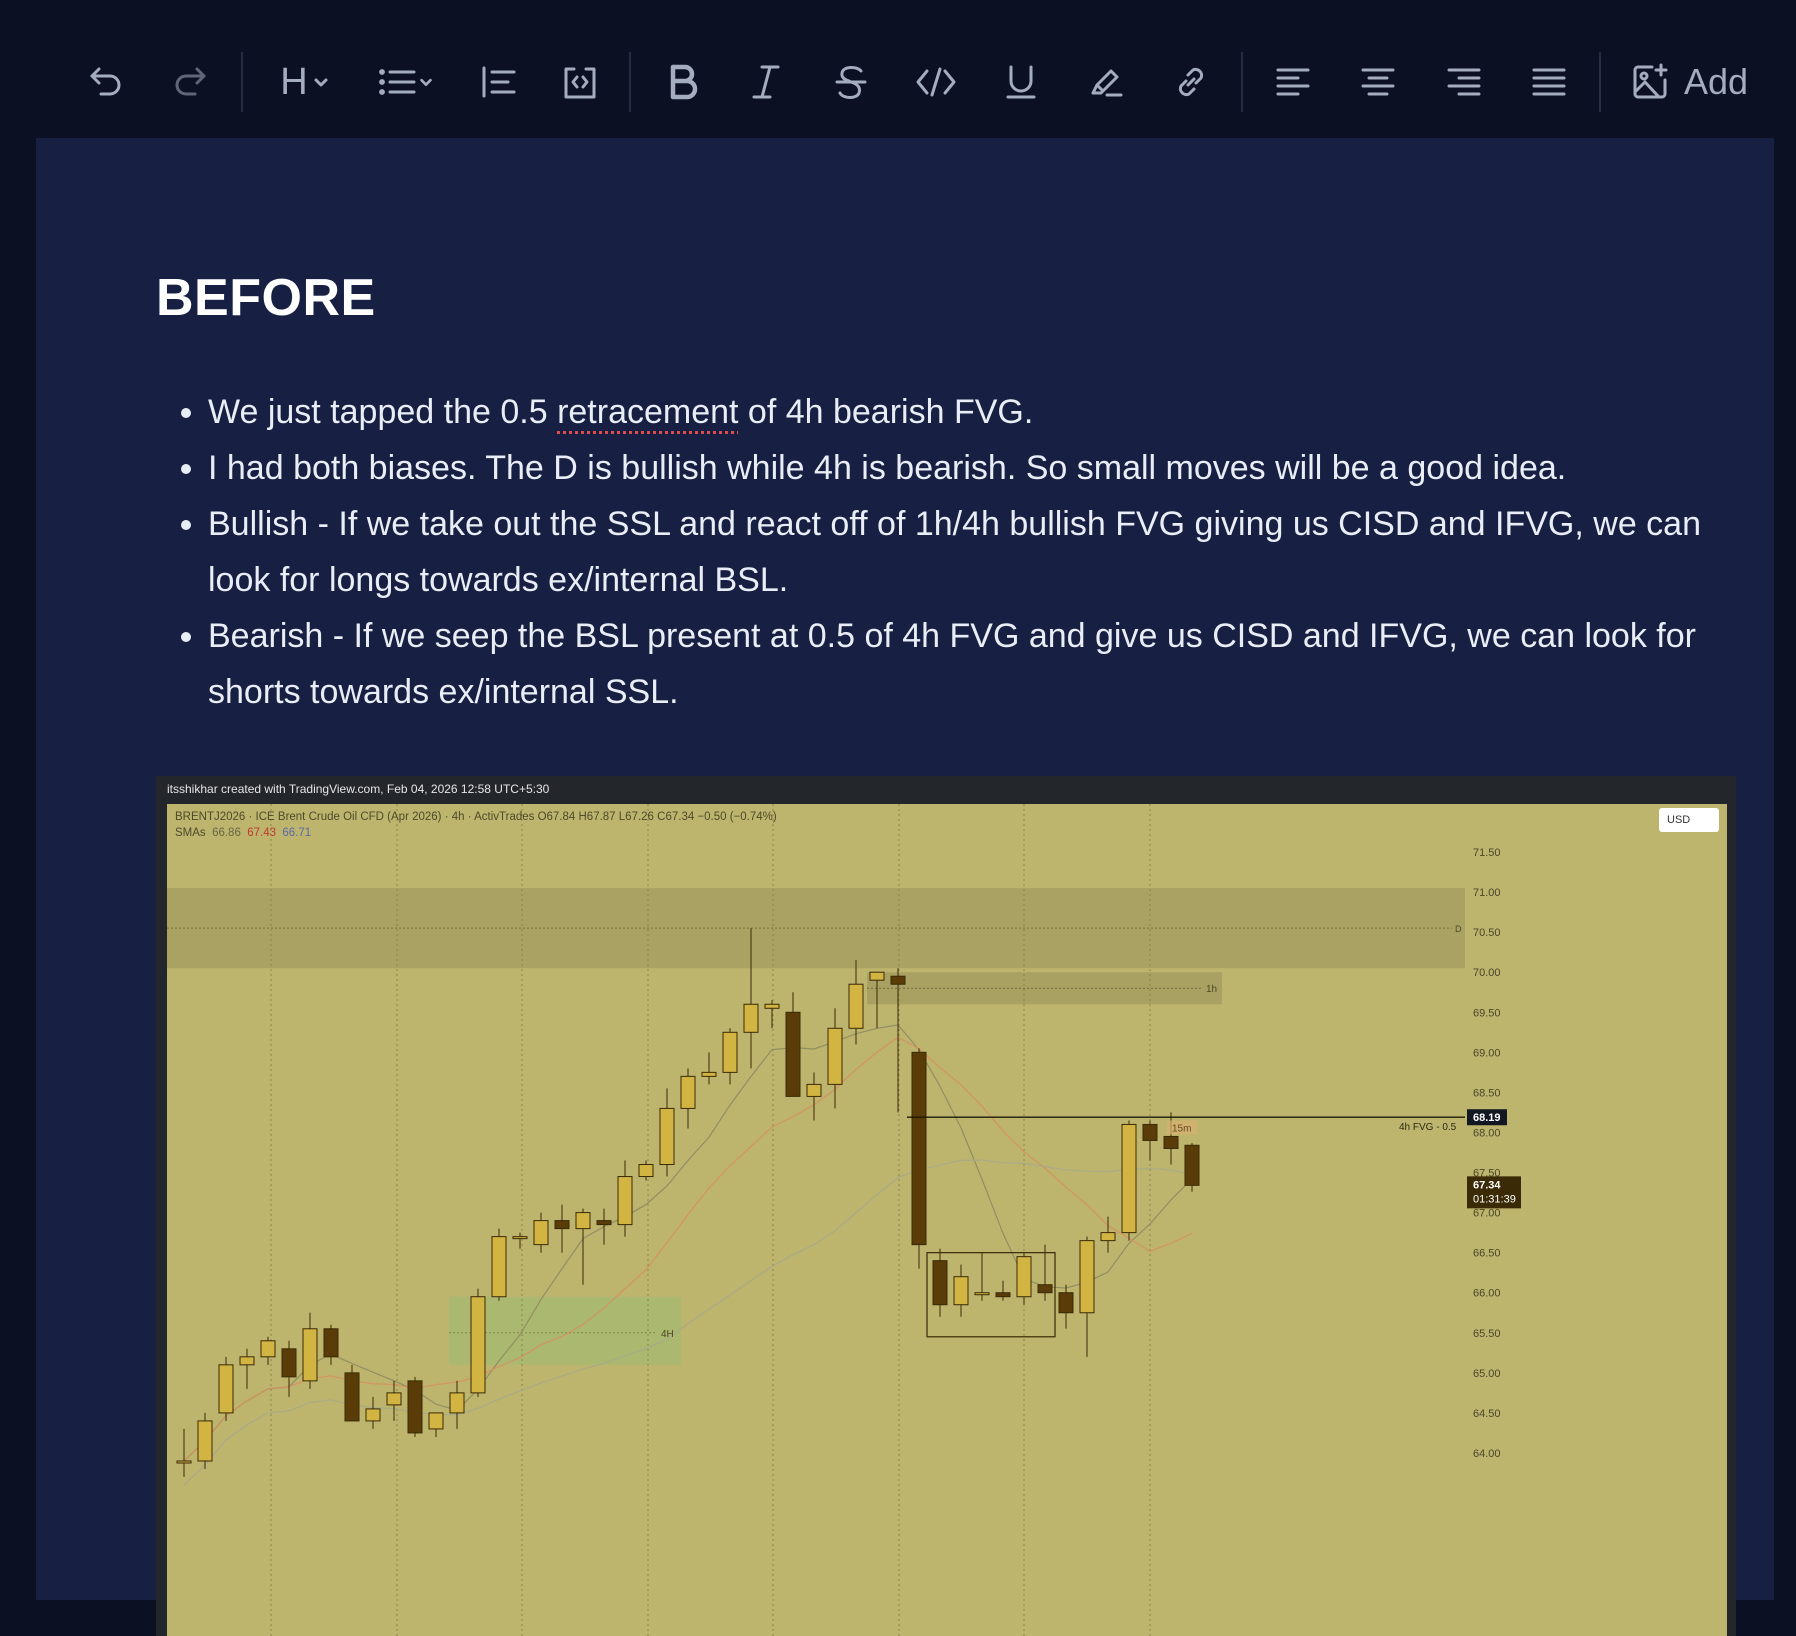 The width and height of the screenshot is (1796, 1636). What do you see at coordinates (1021, 82) in the screenshot?
I see `underline-button` at bounding box center [1021, 82].